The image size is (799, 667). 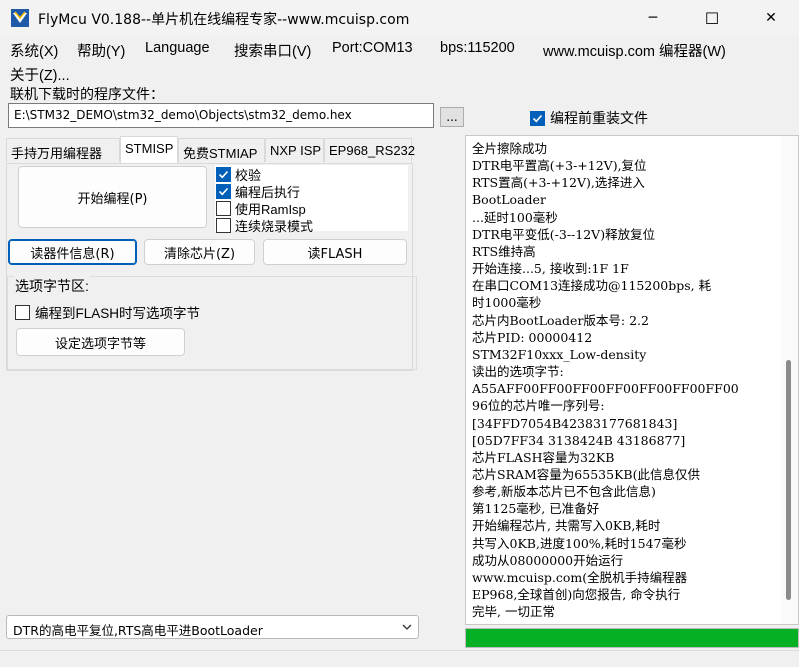 What do you see at coordinates (294, 150) in the screenshot?
I see `tab-nxp-isp: NXP ISP` at bounding box center [294, 150].